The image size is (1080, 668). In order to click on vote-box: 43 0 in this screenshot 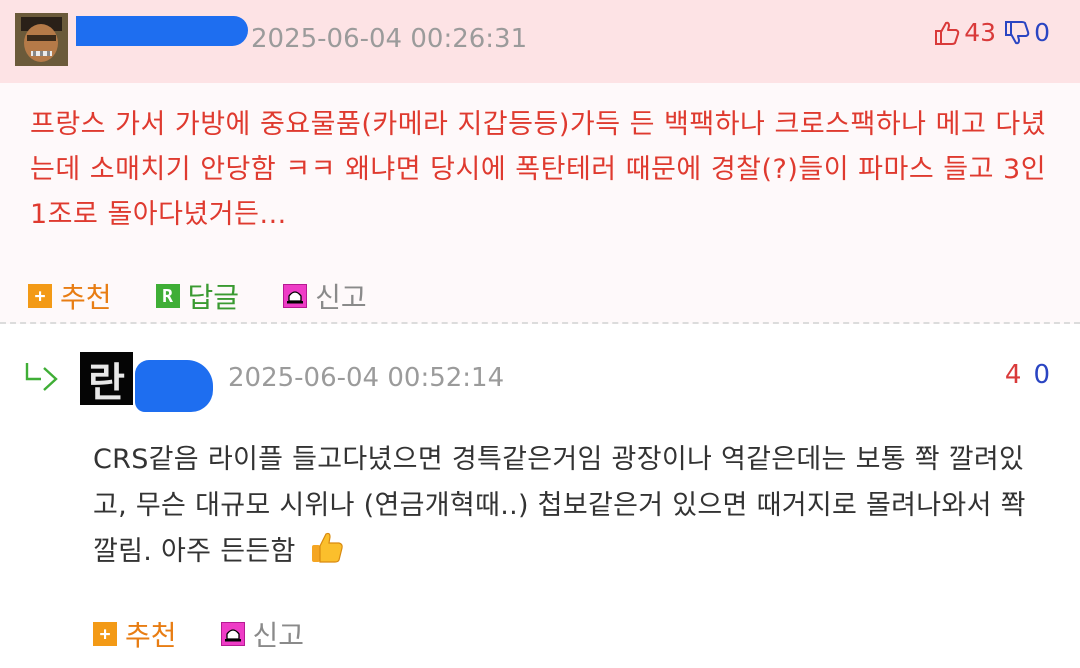, I will do `click(992, 32)`.